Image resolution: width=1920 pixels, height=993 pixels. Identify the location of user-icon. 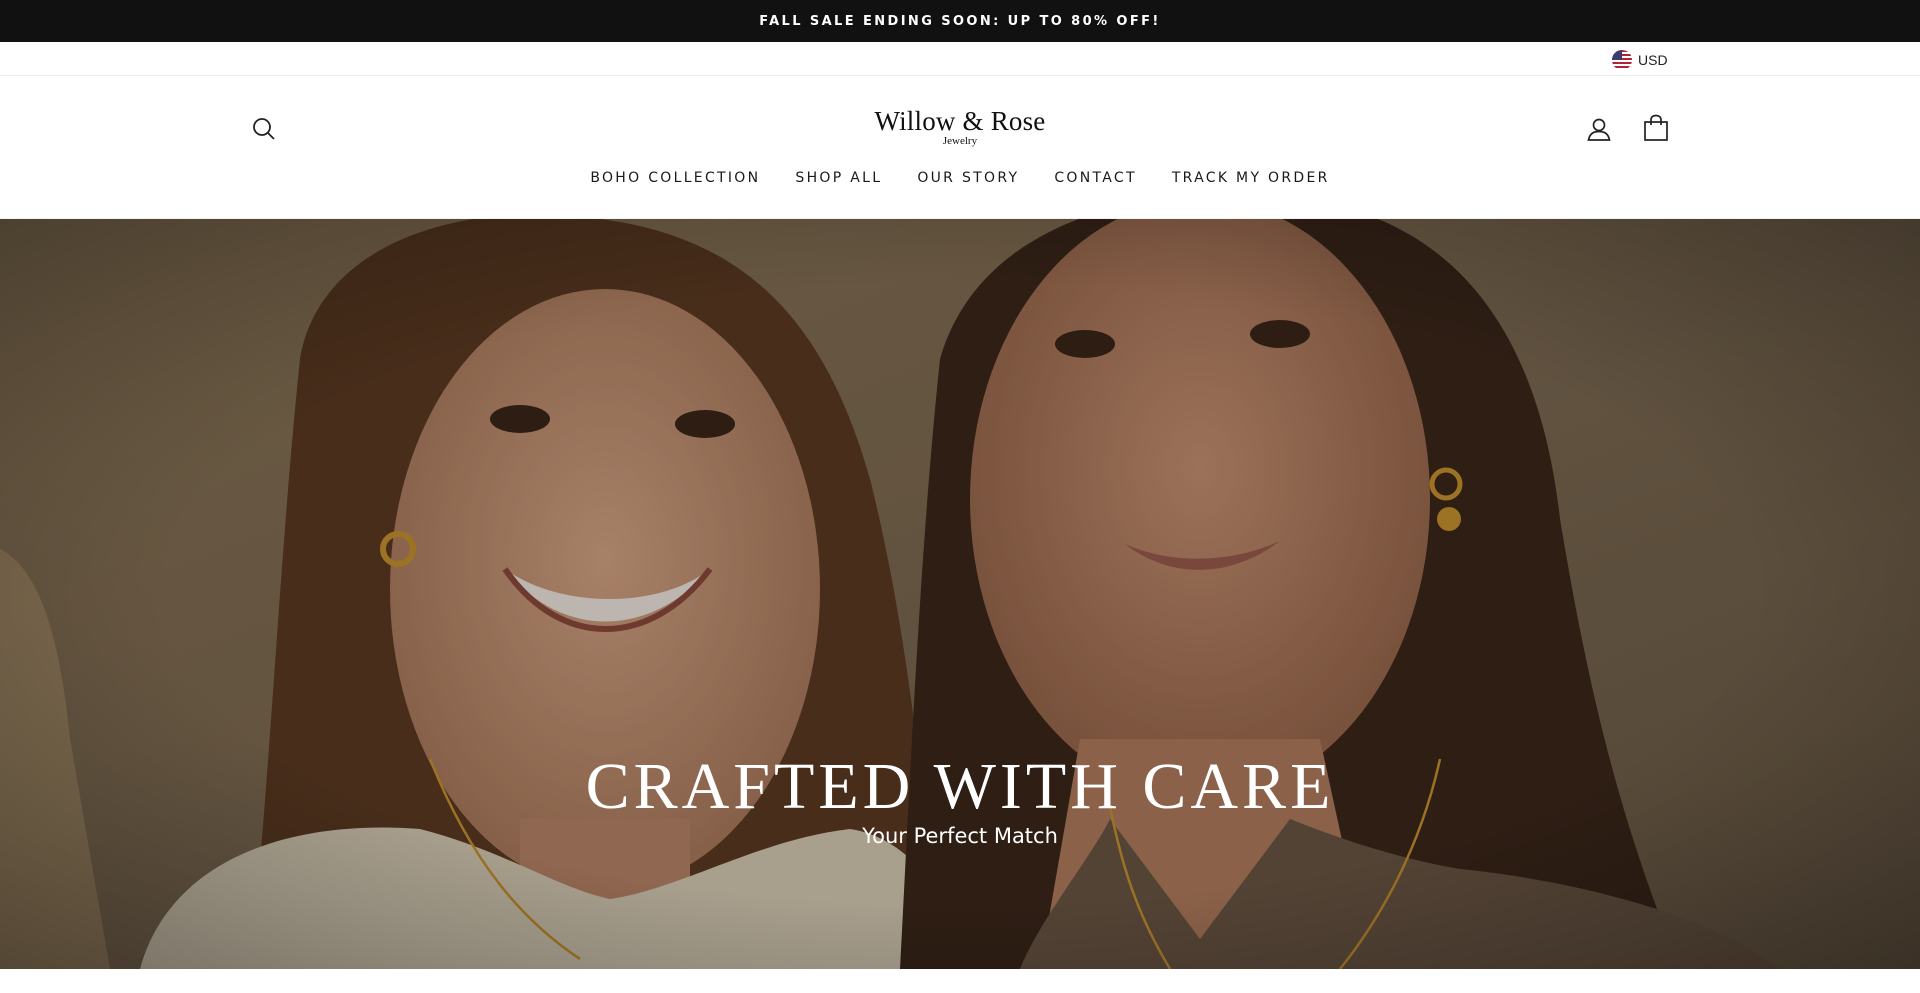
(1599, 129).